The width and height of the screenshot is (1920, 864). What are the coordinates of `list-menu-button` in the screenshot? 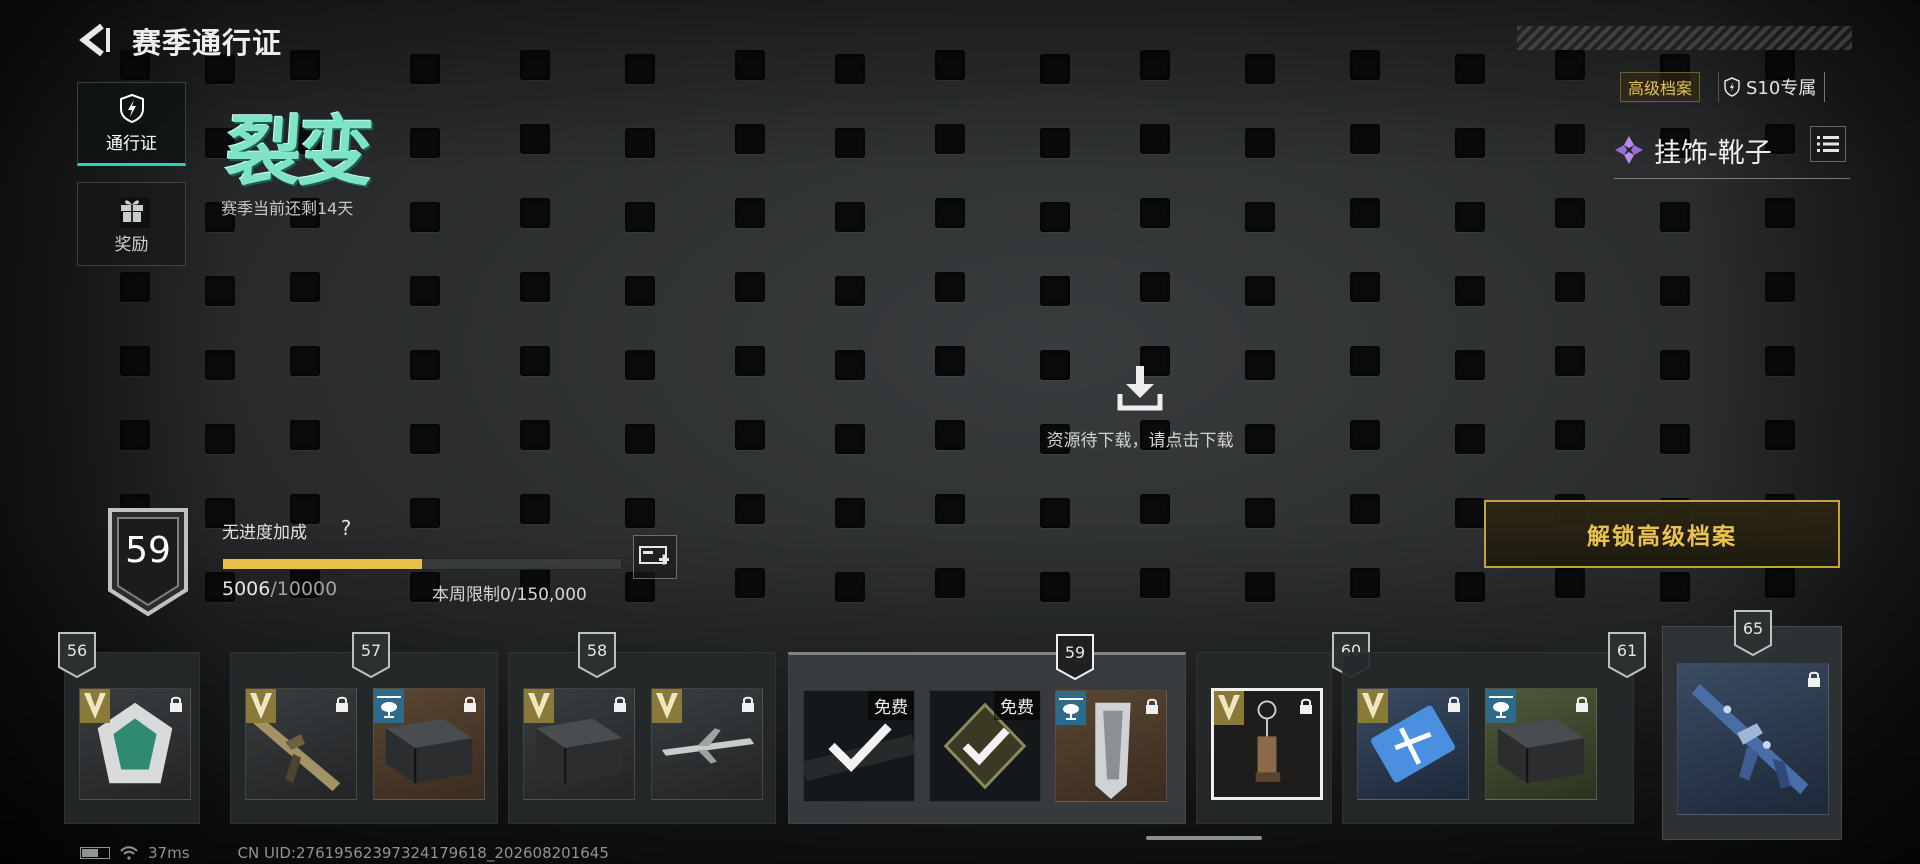 It's located at (1828, 144).